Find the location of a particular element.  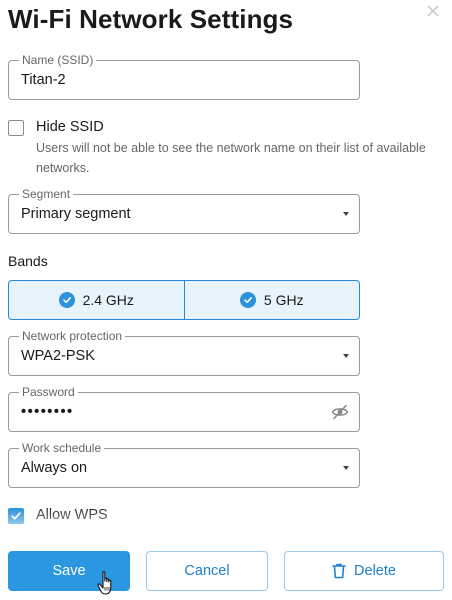

band-2-4ghz: 2.4 GHz is located at coordinates (96, 300).